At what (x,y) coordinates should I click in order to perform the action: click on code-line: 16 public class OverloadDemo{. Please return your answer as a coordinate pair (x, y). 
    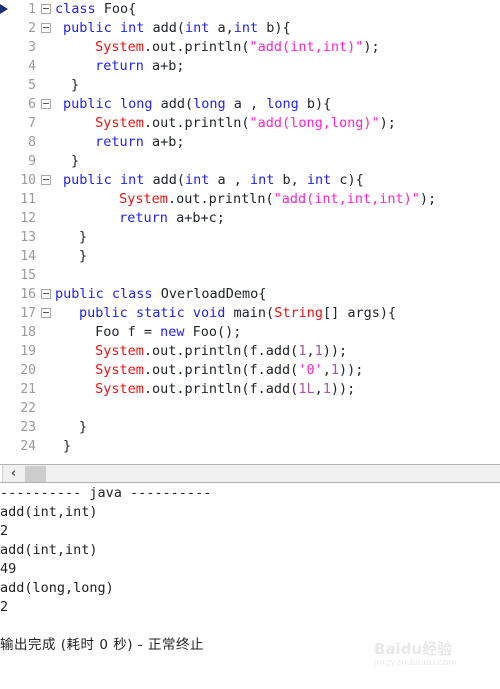
    Looking at the image, I should click on (250, 294).